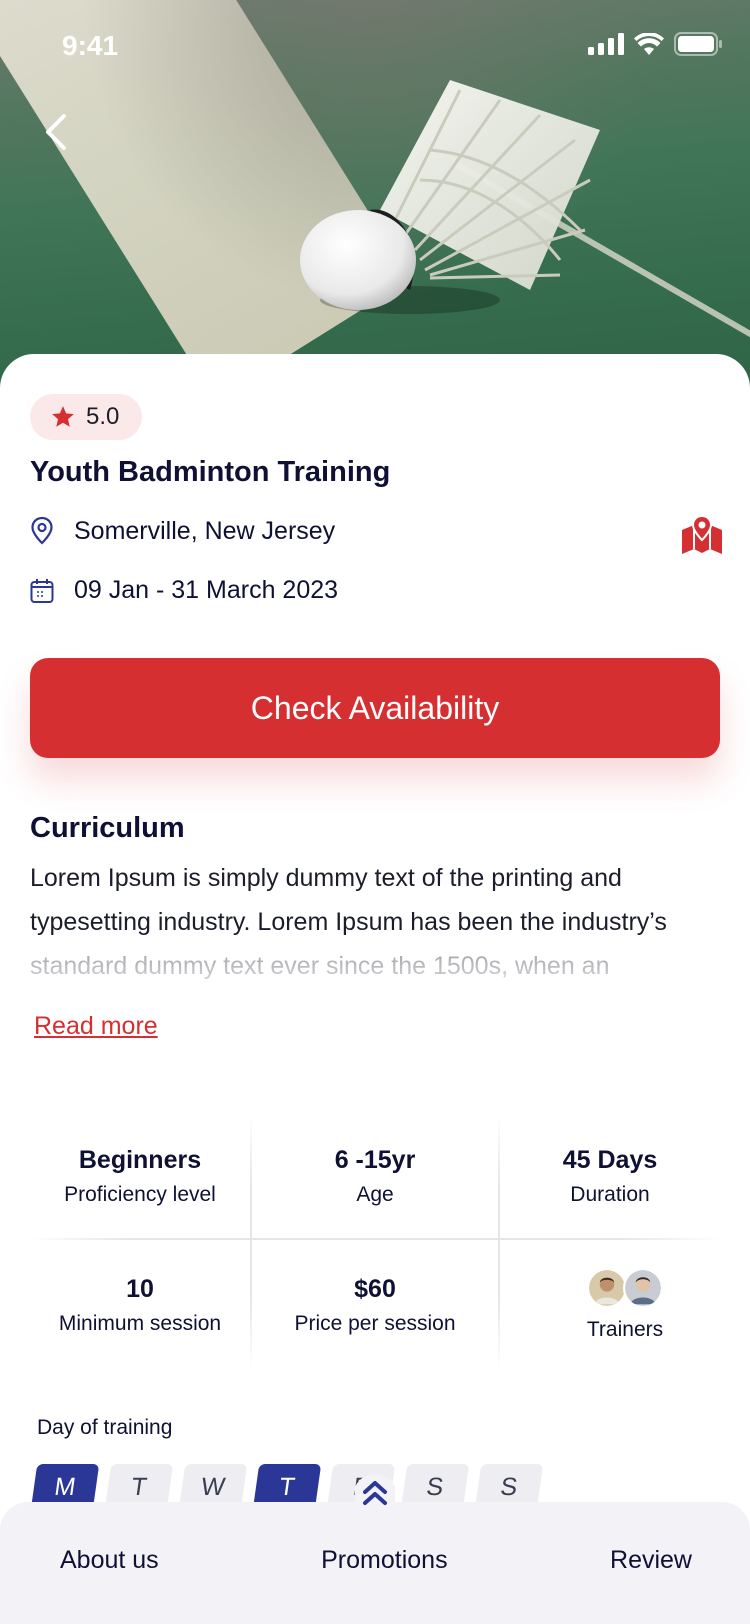 The image size is (750, 1624). Describe the element at coordinates (63, 416) in the screenshot. I see `star-icon` at that location.